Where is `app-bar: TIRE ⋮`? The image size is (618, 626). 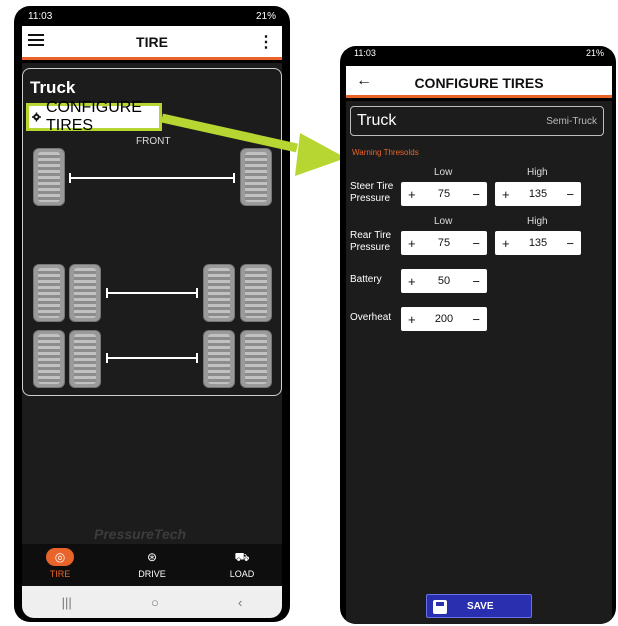 app-bar: TIRE ⋮ is located at coordinates (152, 43).